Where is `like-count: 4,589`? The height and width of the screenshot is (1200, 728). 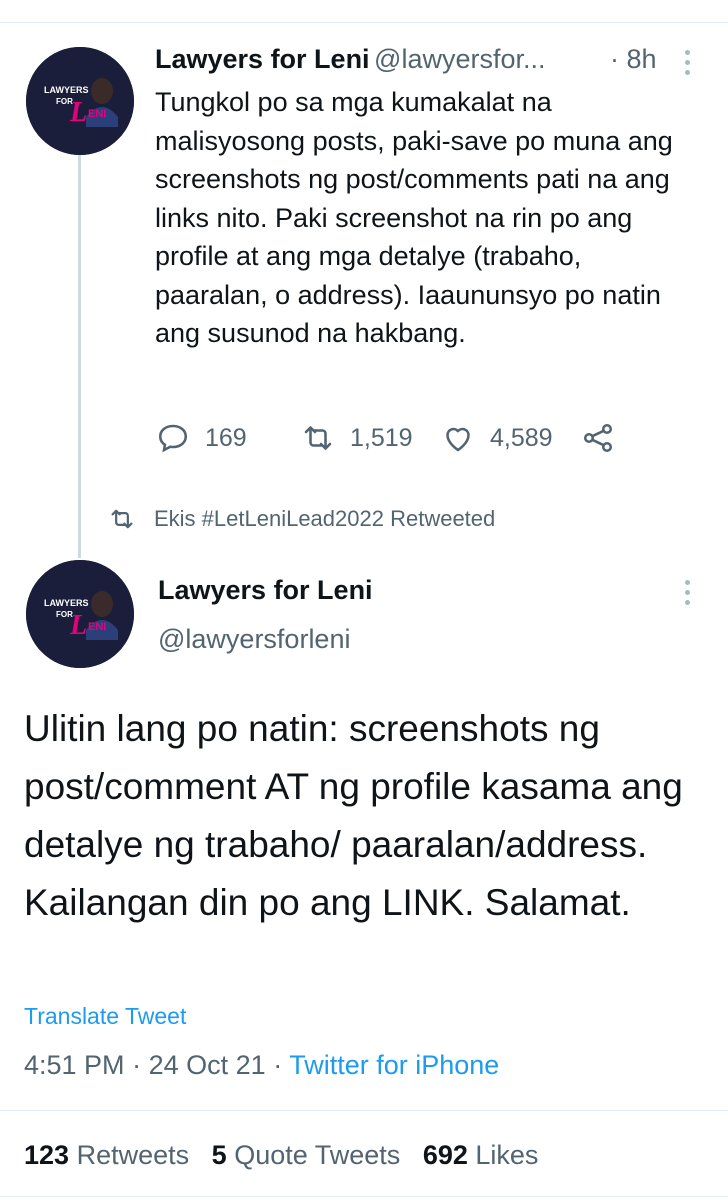
like-count: 4,589 is located at coordinates (521, 437).